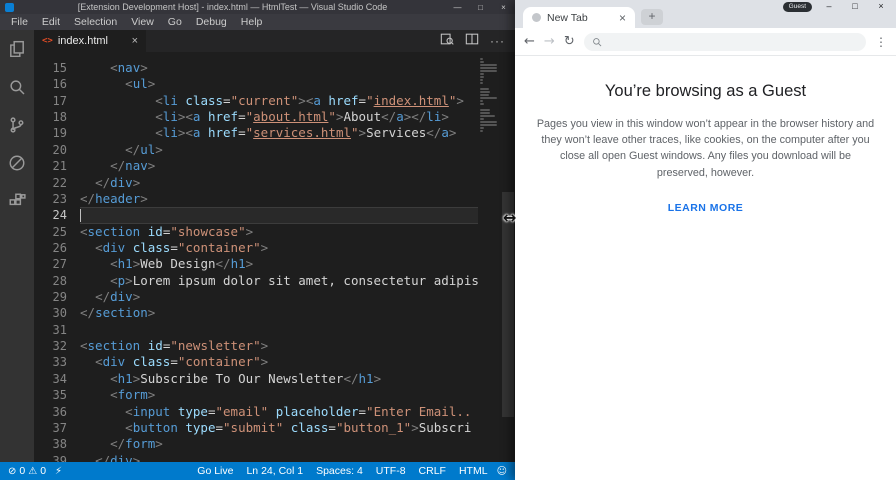  I want to click on source-control-icon, so click(17, 125).